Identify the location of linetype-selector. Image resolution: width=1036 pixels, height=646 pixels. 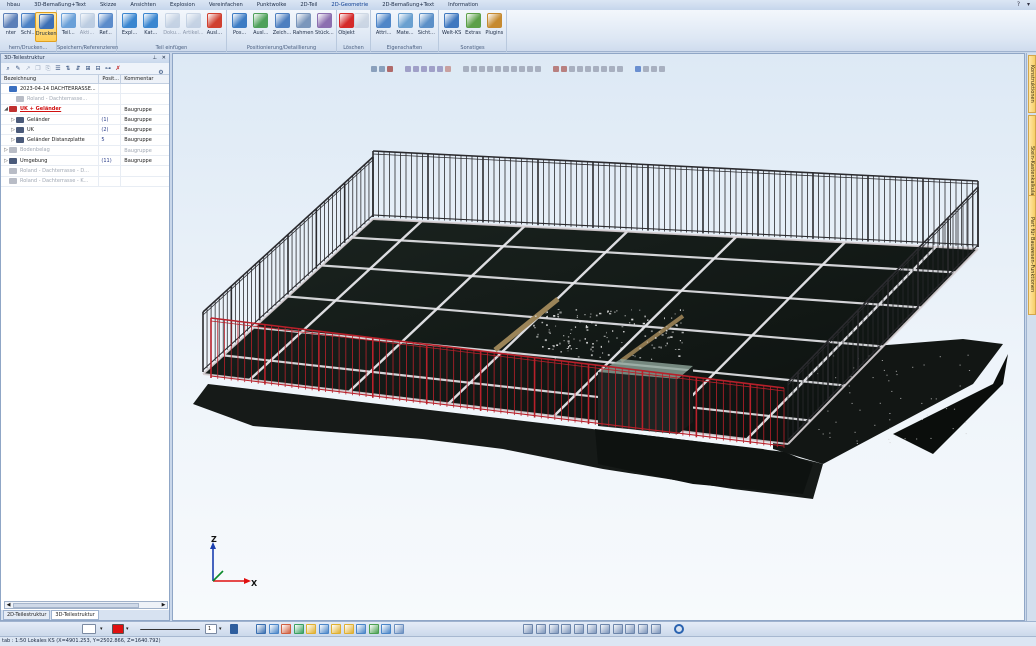
(89, 629).